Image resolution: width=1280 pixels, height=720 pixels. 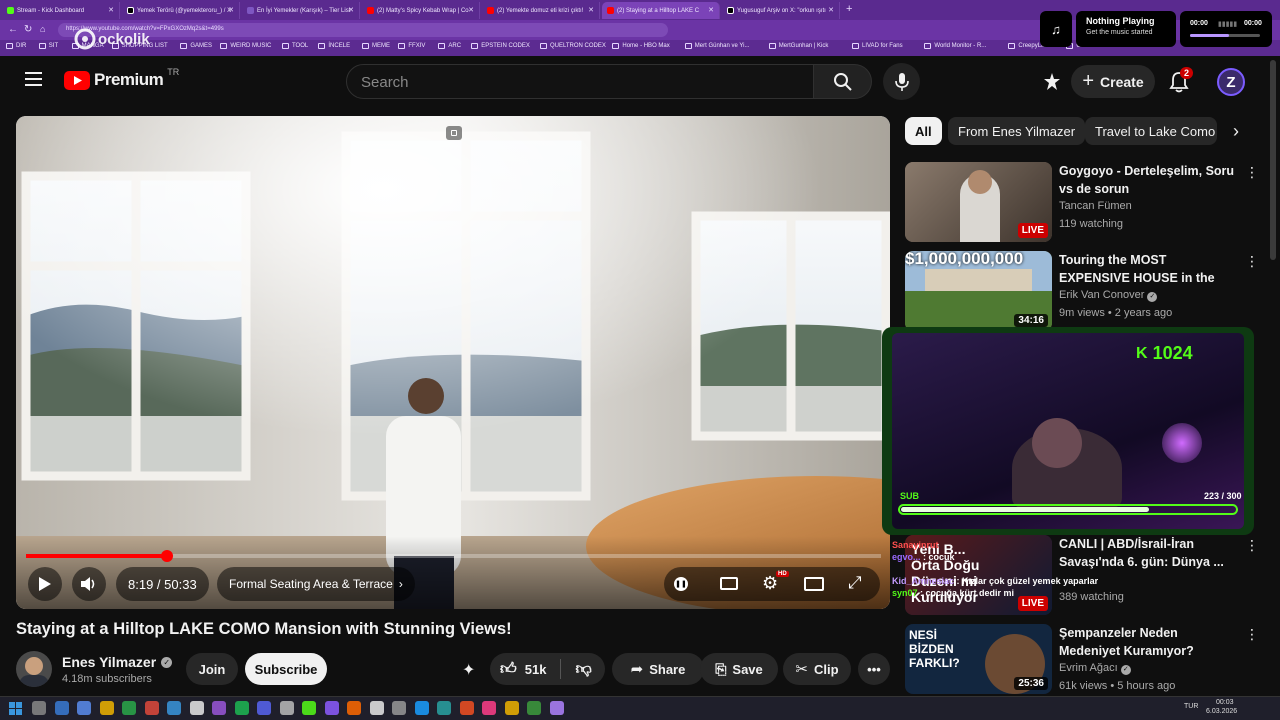 I want to click on browser-tab: (2) Yemekte domuz eti krizi çıktı! ✕, so click(x=541, y=10).